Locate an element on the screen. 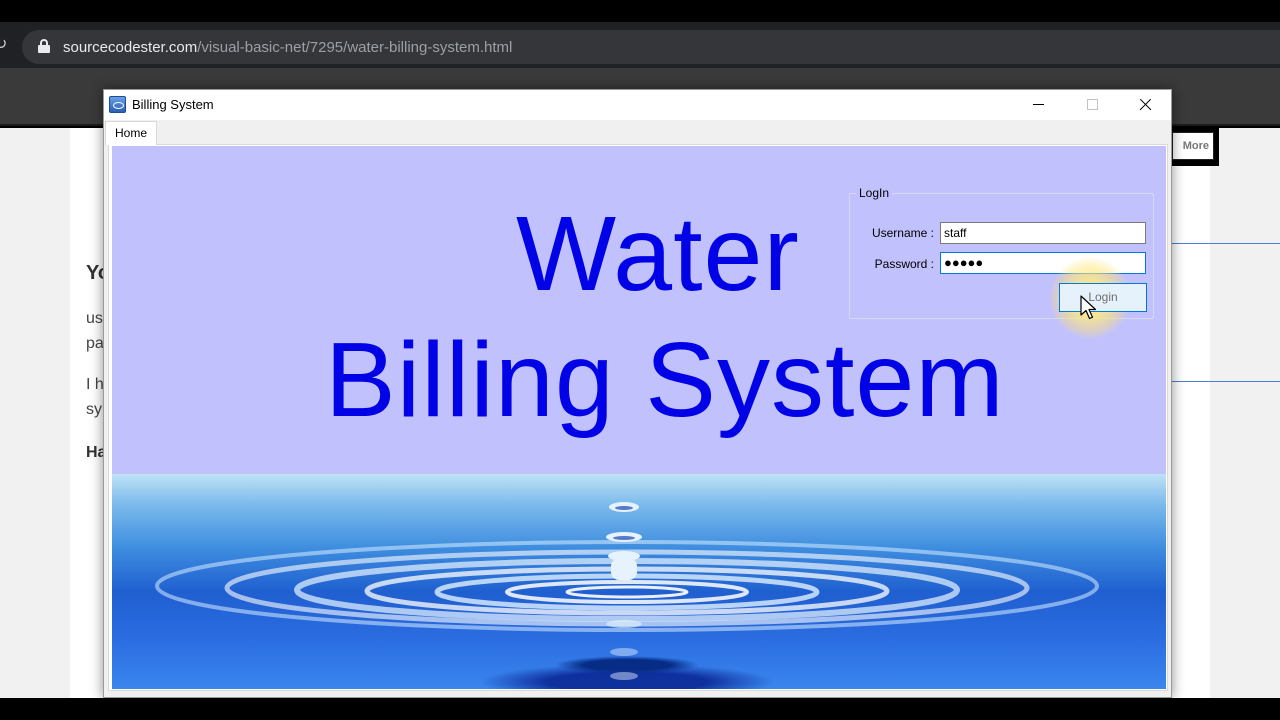 This screenshot has height=720, width=1280. bg-text-fragment: pa is located at coordinates (94, 343).